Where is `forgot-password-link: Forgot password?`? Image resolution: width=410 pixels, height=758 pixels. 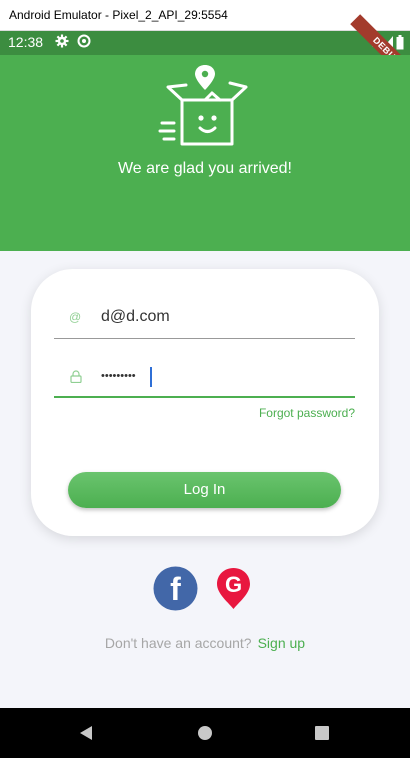 forgot-password-link: Forgot password? is located at coordinates (307, 413).